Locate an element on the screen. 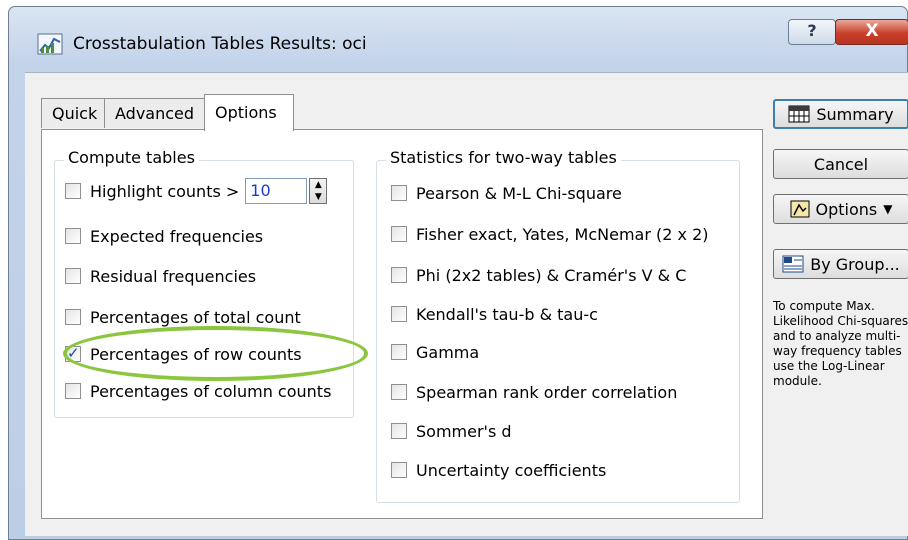 The height and width of the screenshot is (540, 908). window-title: Crosstabulation Tables Results: oci is located at coordinates (220, 44).